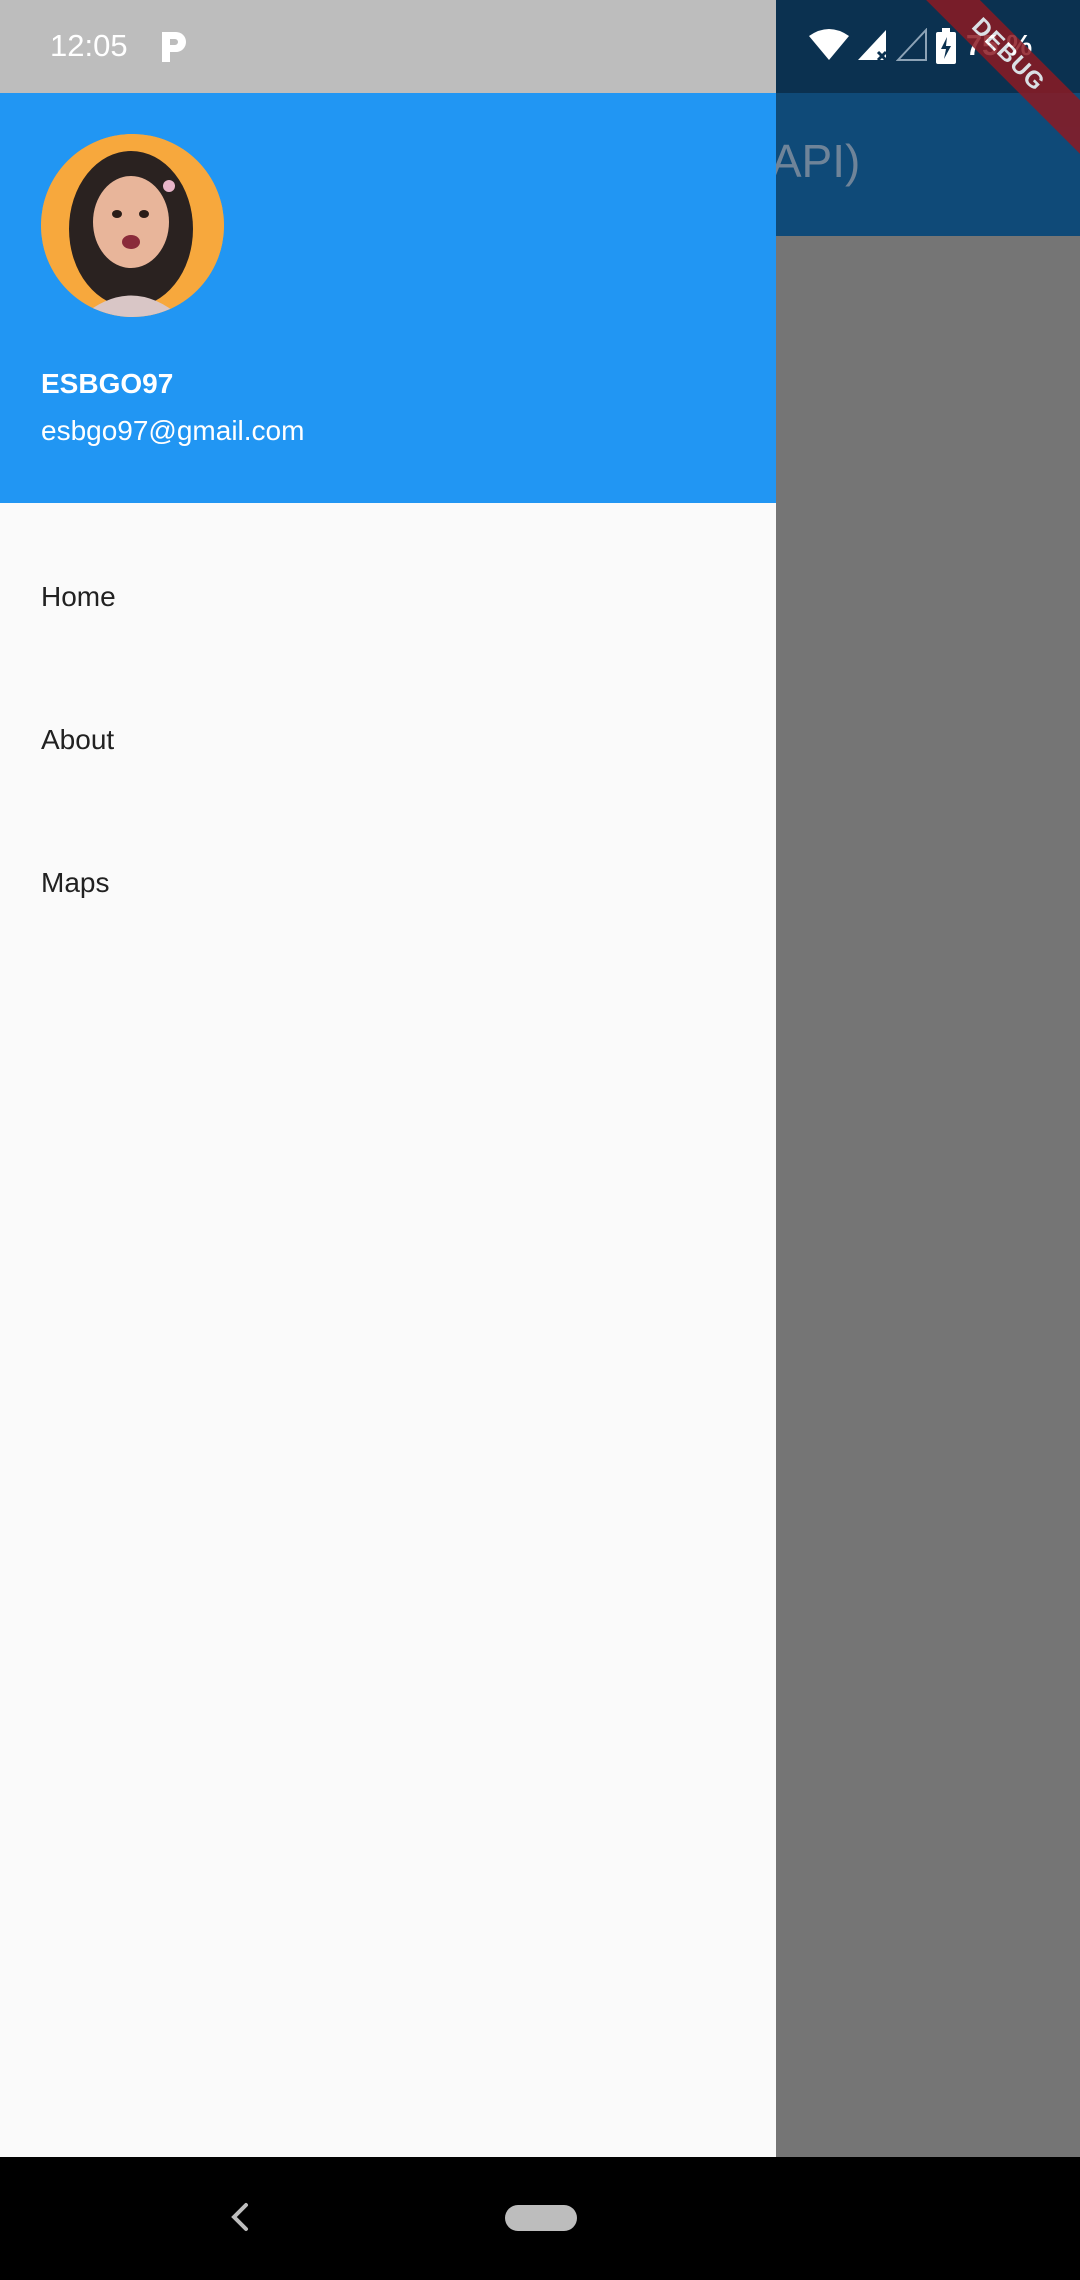 The image size is (1080, 2280). What do you see at coordinates (540, 46) in the screenshot?
I see `status-bar: 12:05 75 %` at bounding box center [540, 46].